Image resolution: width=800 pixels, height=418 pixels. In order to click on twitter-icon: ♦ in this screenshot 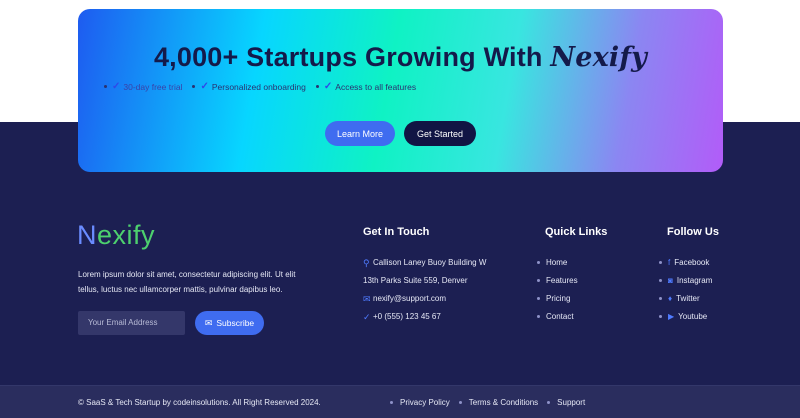, I will do `click(670, 298)`.